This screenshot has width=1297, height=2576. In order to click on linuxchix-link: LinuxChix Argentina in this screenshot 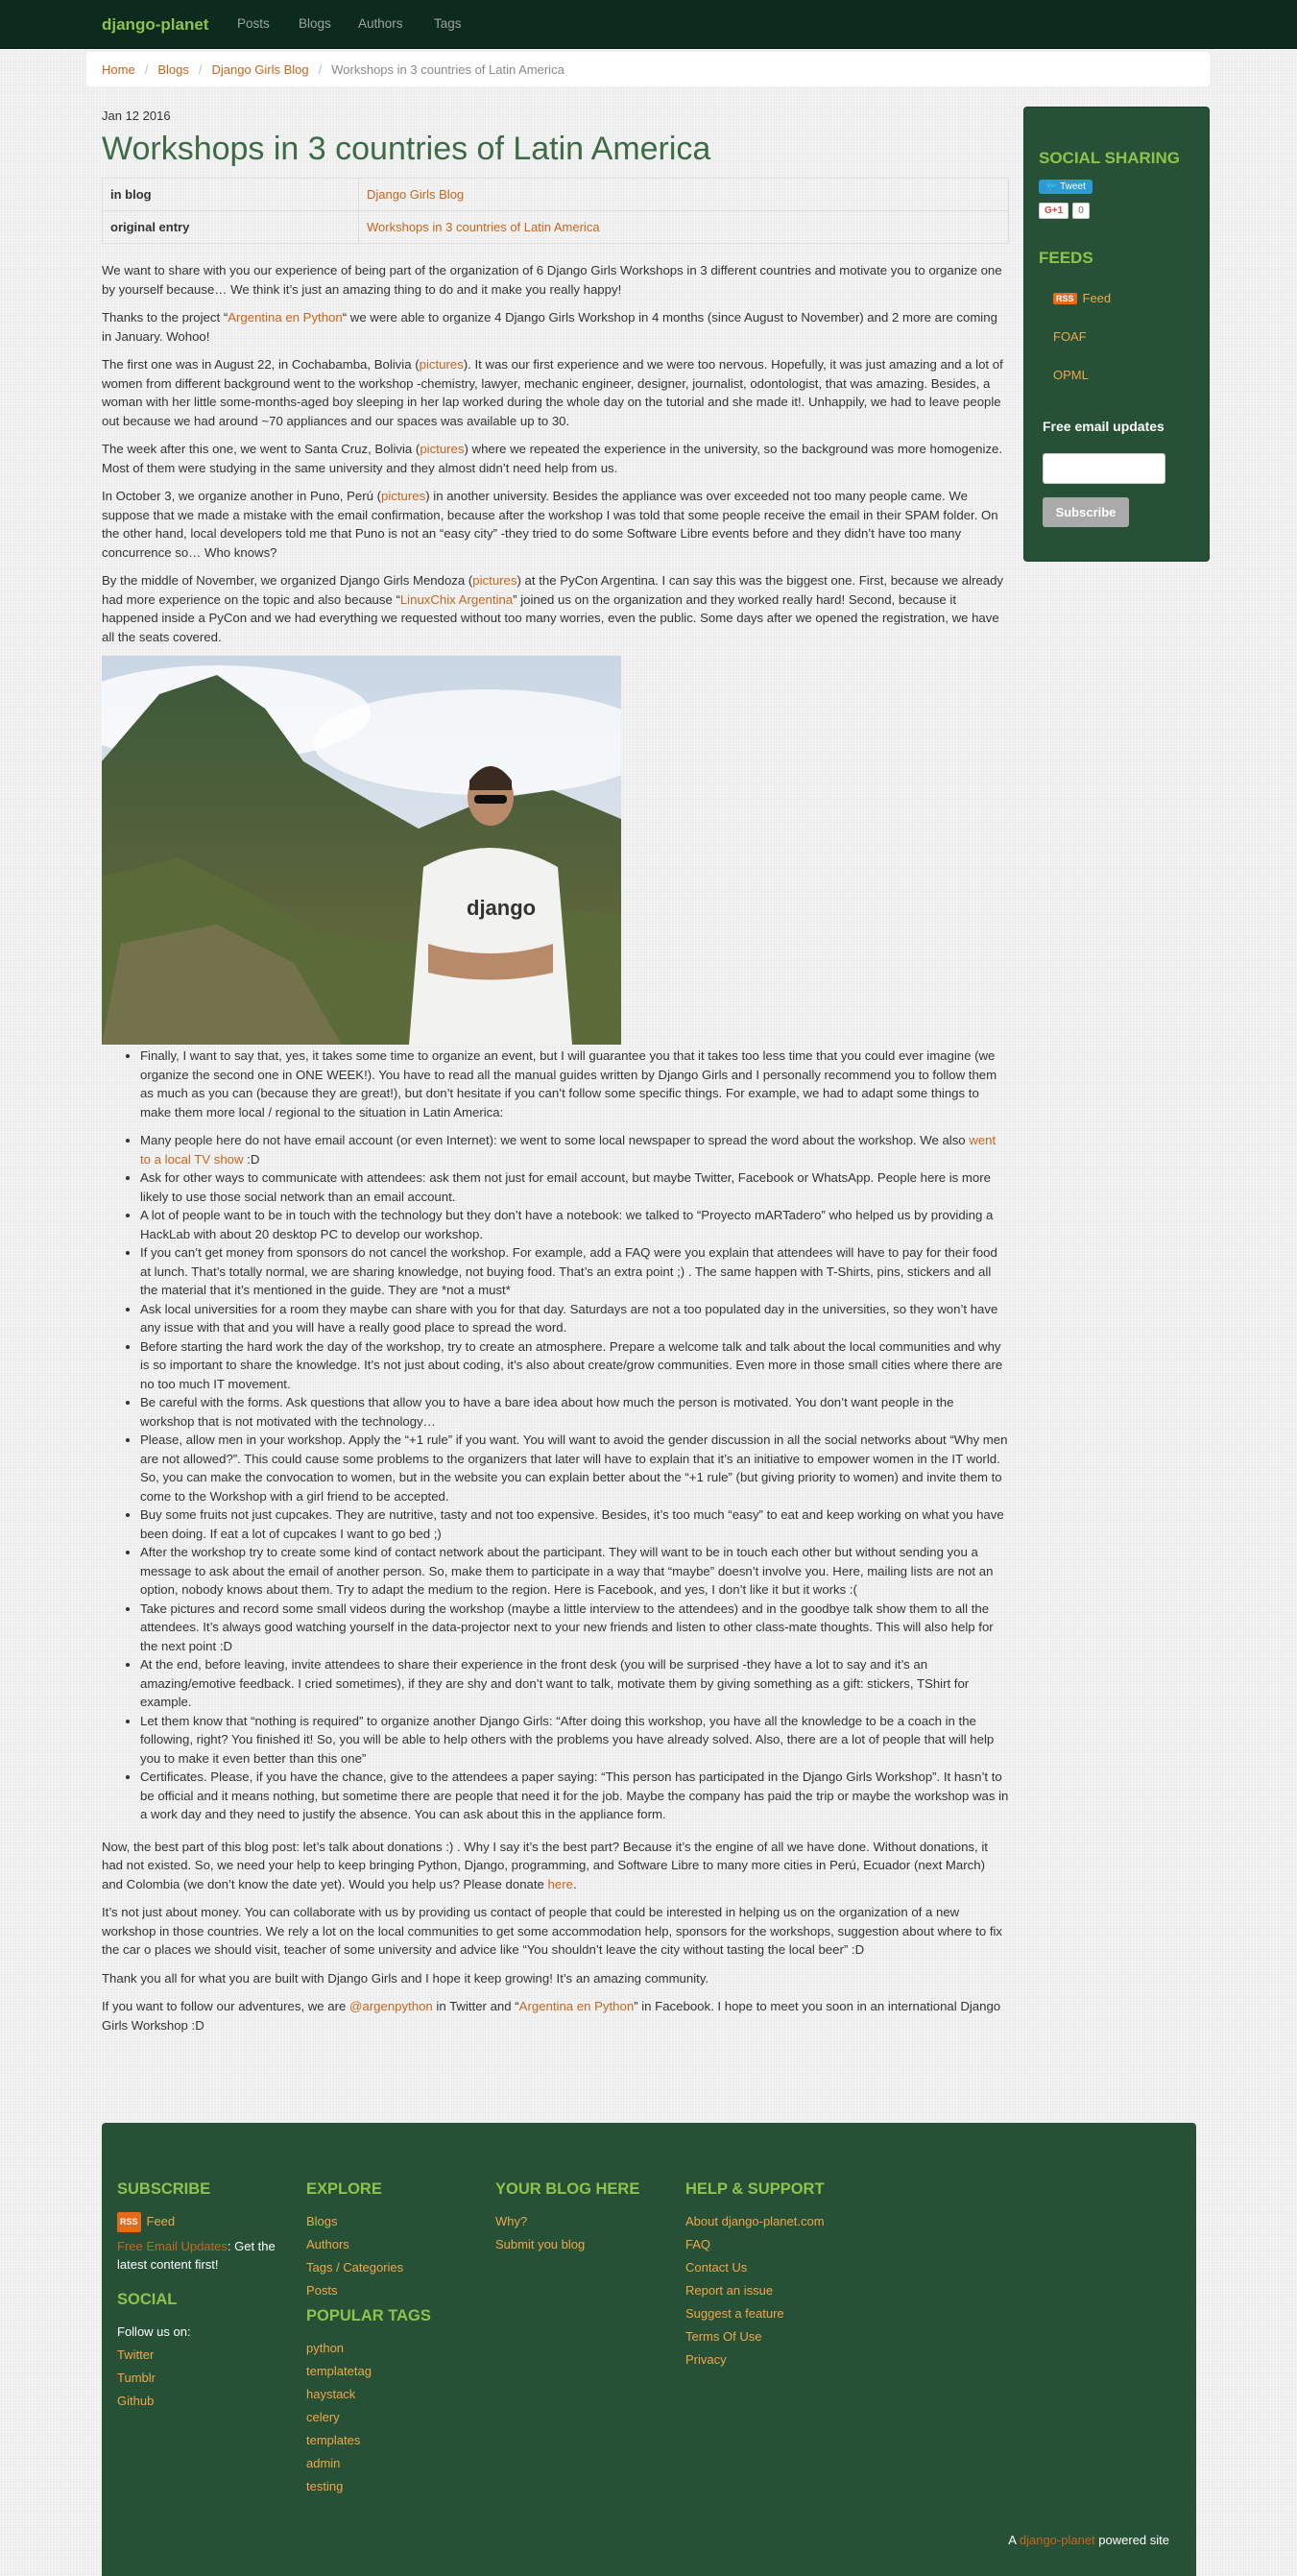, I will do `click(456, 599)`.